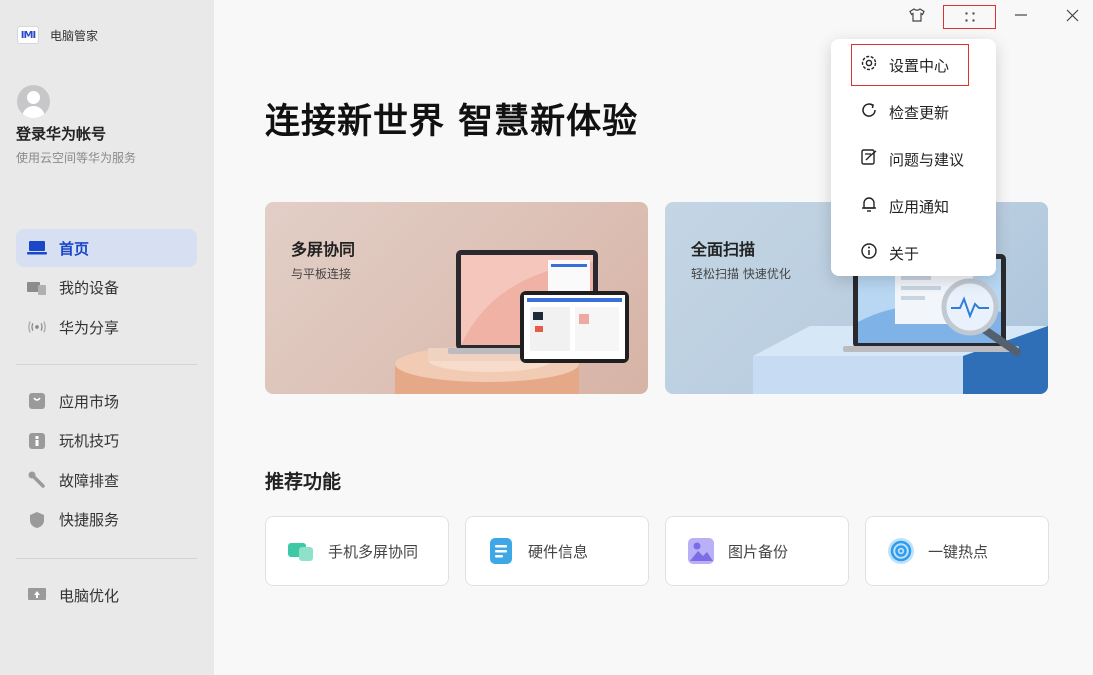 This screenshot has height=675, width=1093. I want to click on menu-item-label: 应用通知, so click(919, 206).